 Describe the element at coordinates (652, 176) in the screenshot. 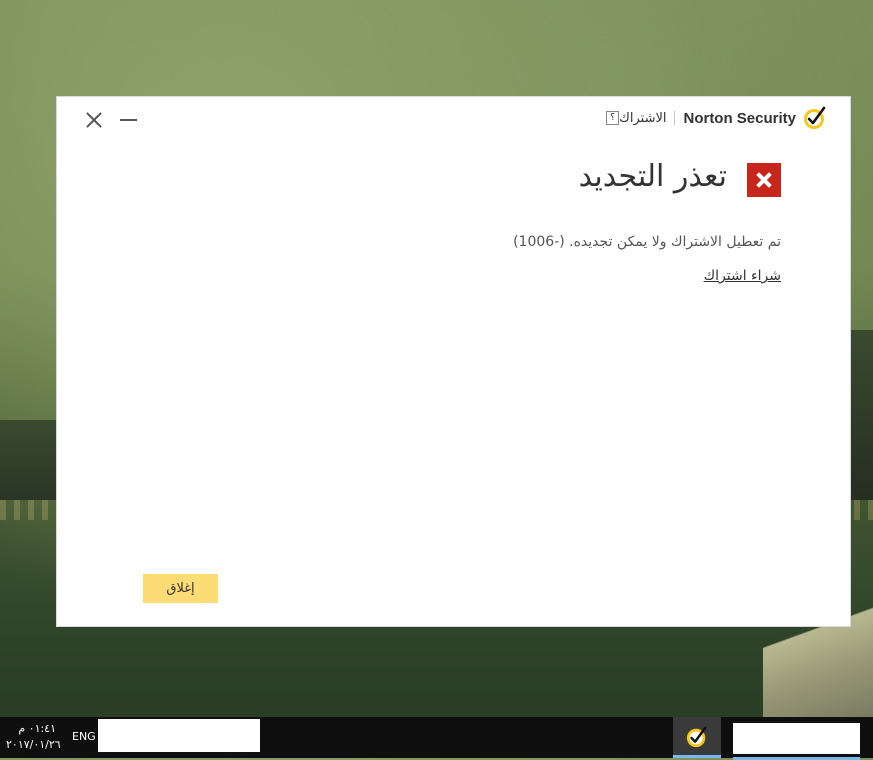

I see `dialog-title: تعذر التجديد` at that location.